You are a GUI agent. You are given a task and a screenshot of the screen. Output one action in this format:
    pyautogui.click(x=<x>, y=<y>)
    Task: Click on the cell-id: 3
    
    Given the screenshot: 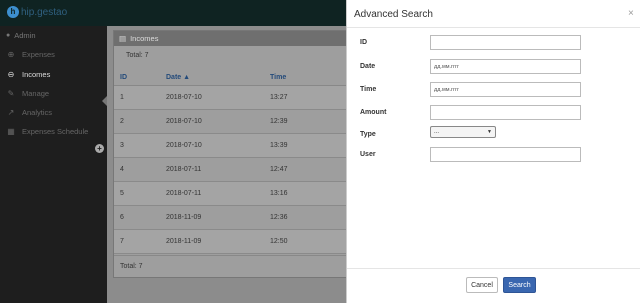 What is the action you would take?
    pyautogui.click(x=122, y=145)
    